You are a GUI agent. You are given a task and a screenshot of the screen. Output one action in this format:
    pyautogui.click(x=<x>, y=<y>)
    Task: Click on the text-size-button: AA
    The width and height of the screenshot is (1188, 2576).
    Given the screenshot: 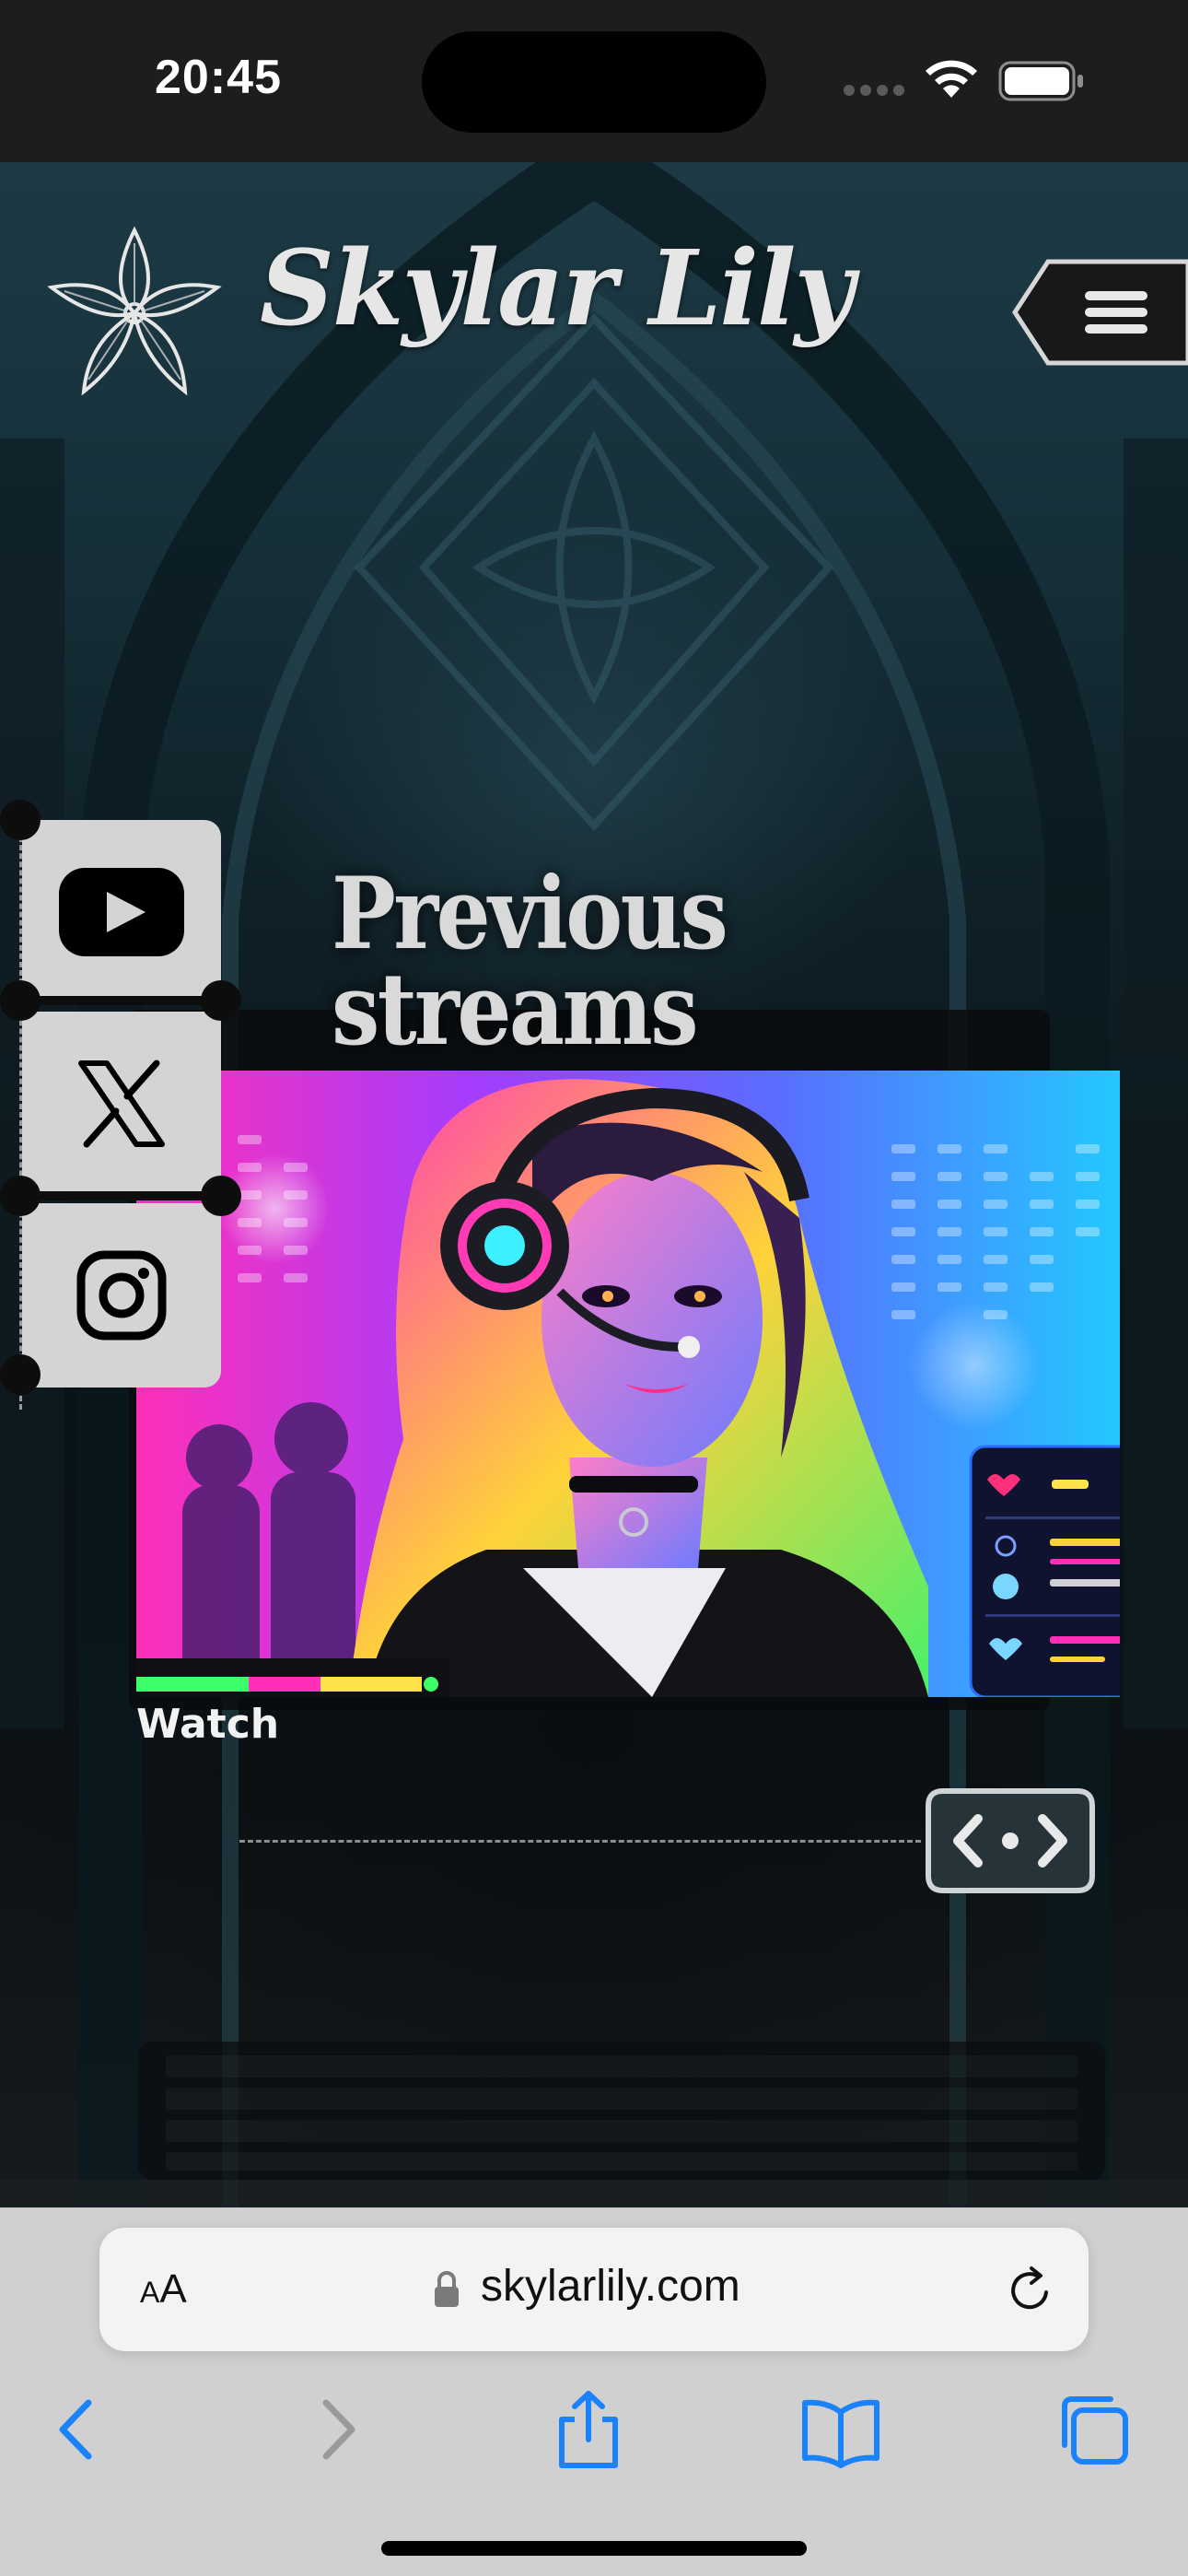 What is the action you would take?
    pyautogui.click(x=163, y=2289)
    